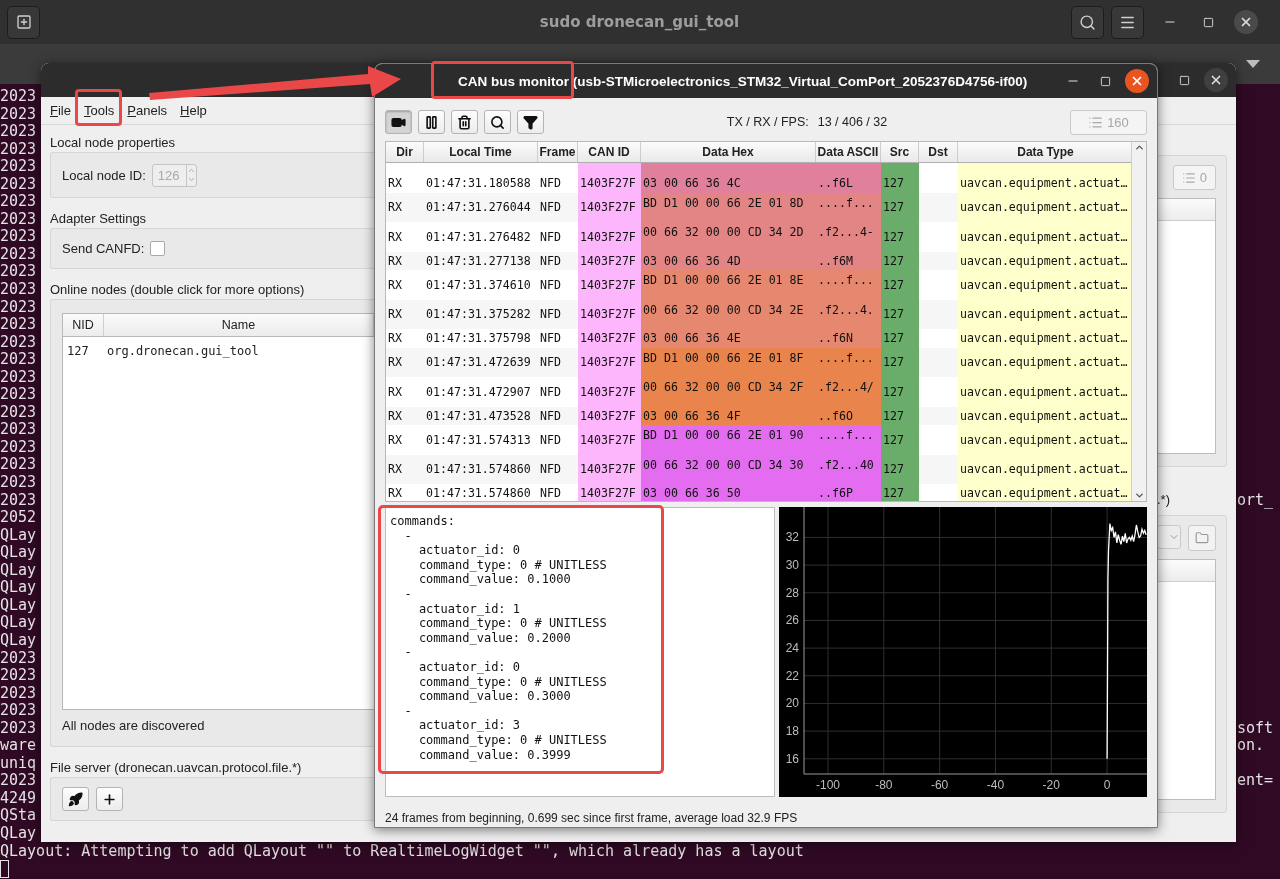 The width and height of the screenshot is (1280, 879). I want to click on filter-button, so click(530, 122).